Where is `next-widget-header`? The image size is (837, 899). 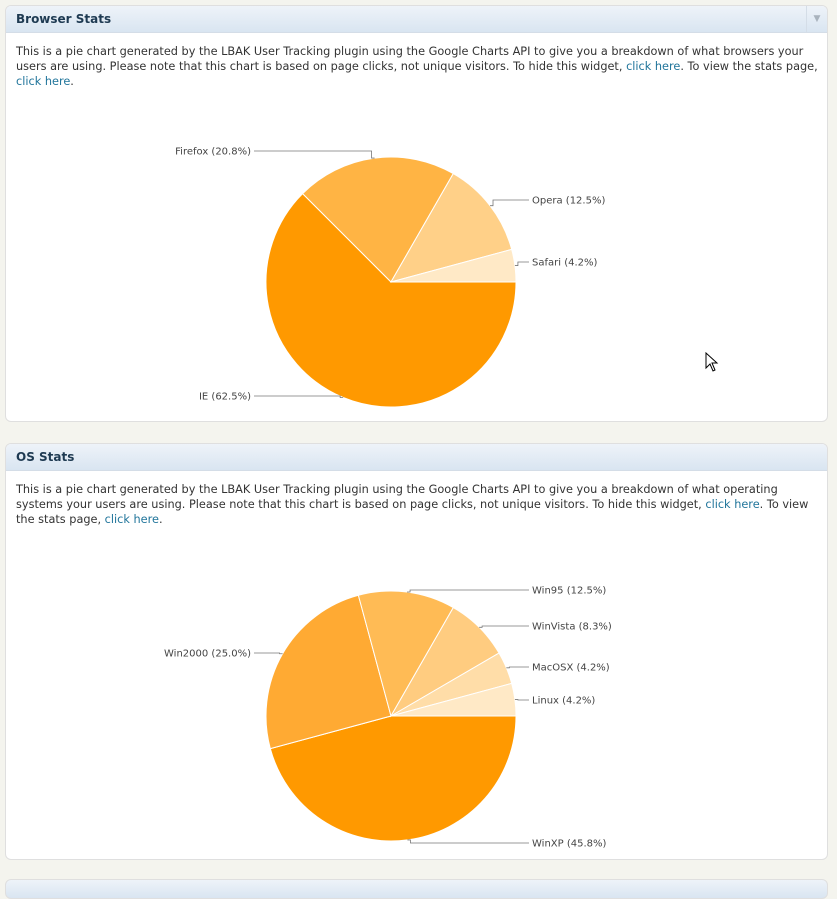 next-widget-header is located at coordinates (416, 889).